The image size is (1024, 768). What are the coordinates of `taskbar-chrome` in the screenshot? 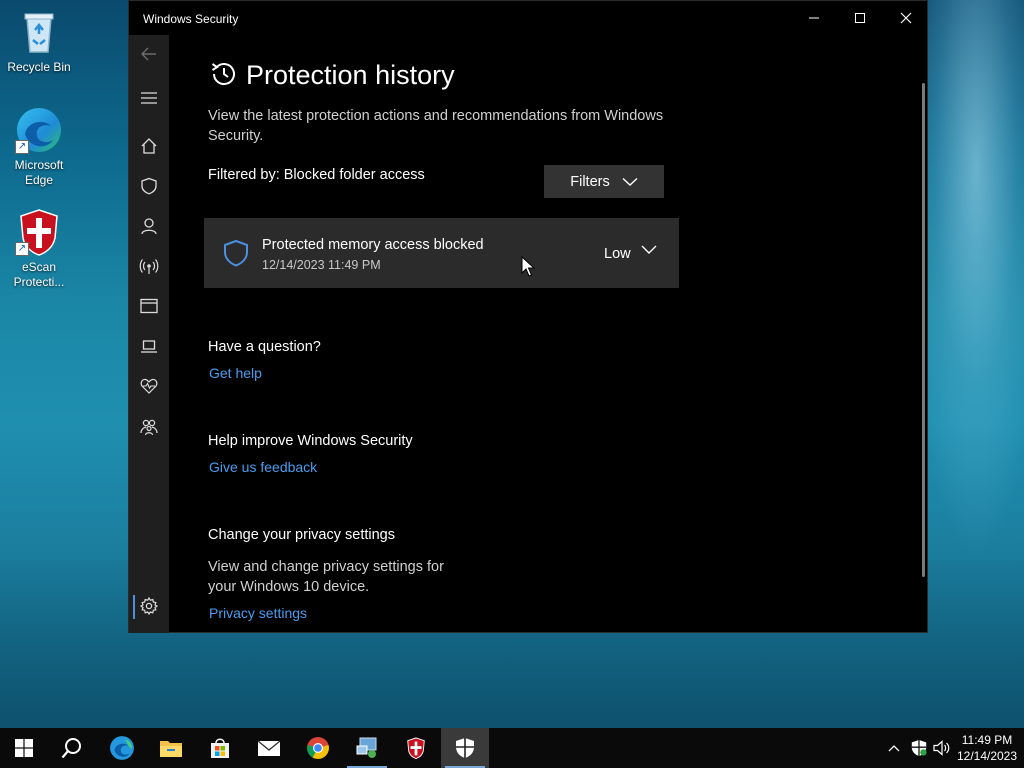 It's located at (318, 748).